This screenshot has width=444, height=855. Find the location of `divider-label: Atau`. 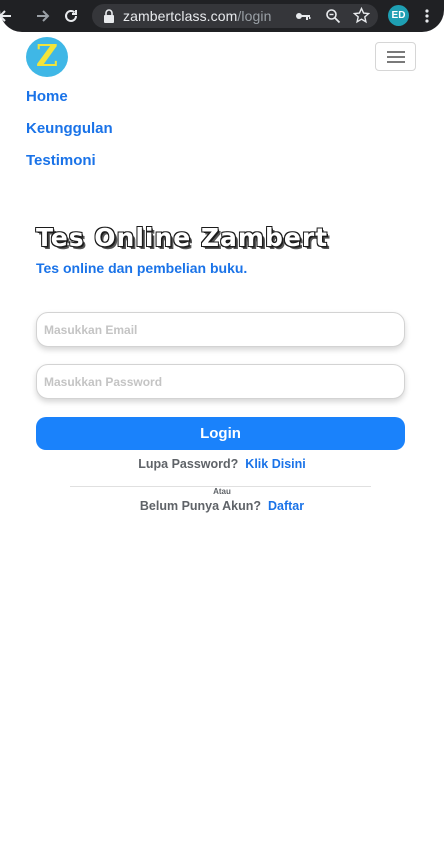

divider-label: Atau is located at coordinates (222, 490).